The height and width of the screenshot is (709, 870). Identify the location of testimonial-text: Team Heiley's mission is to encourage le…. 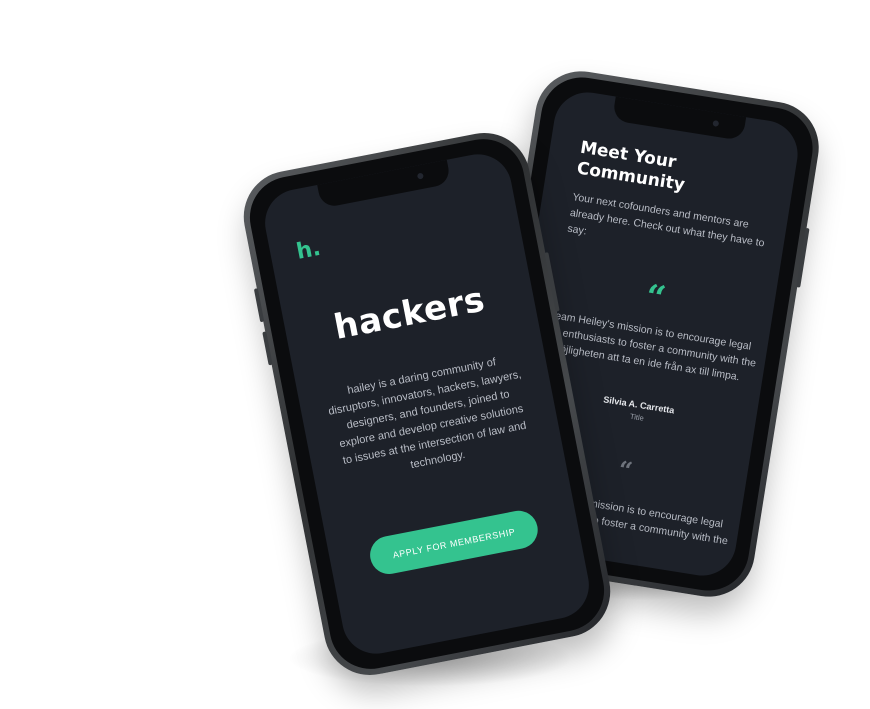
(648, 346).